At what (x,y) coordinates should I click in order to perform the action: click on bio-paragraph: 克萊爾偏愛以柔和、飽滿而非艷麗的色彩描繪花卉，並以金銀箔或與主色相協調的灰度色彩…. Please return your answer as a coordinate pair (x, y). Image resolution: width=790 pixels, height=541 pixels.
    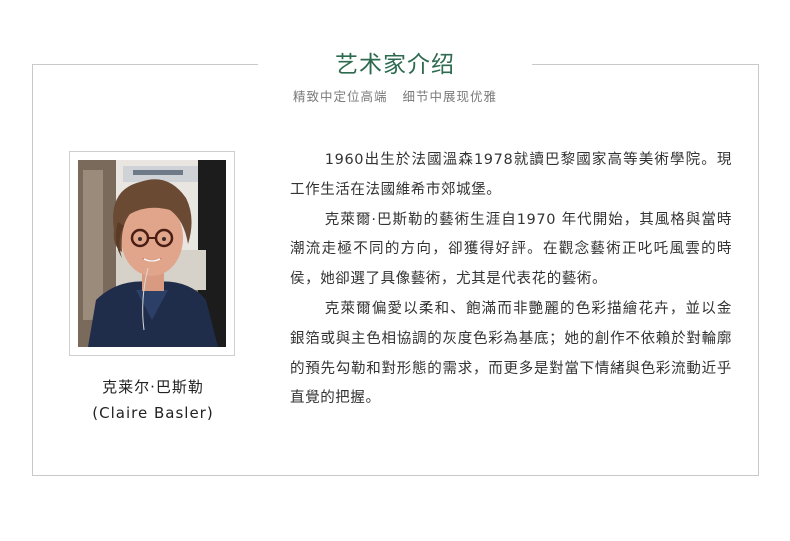
    Looking at the image, I should click on (511, 353).